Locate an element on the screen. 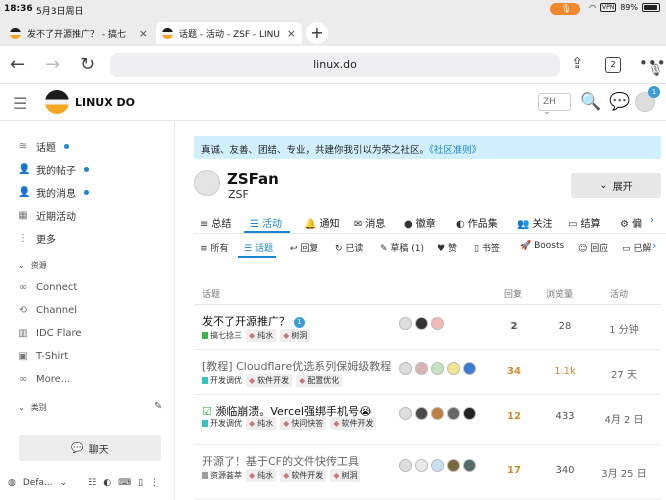  sidebar-link-tshirt: ▣ T-Shirt is located at coordinates (43, 356).